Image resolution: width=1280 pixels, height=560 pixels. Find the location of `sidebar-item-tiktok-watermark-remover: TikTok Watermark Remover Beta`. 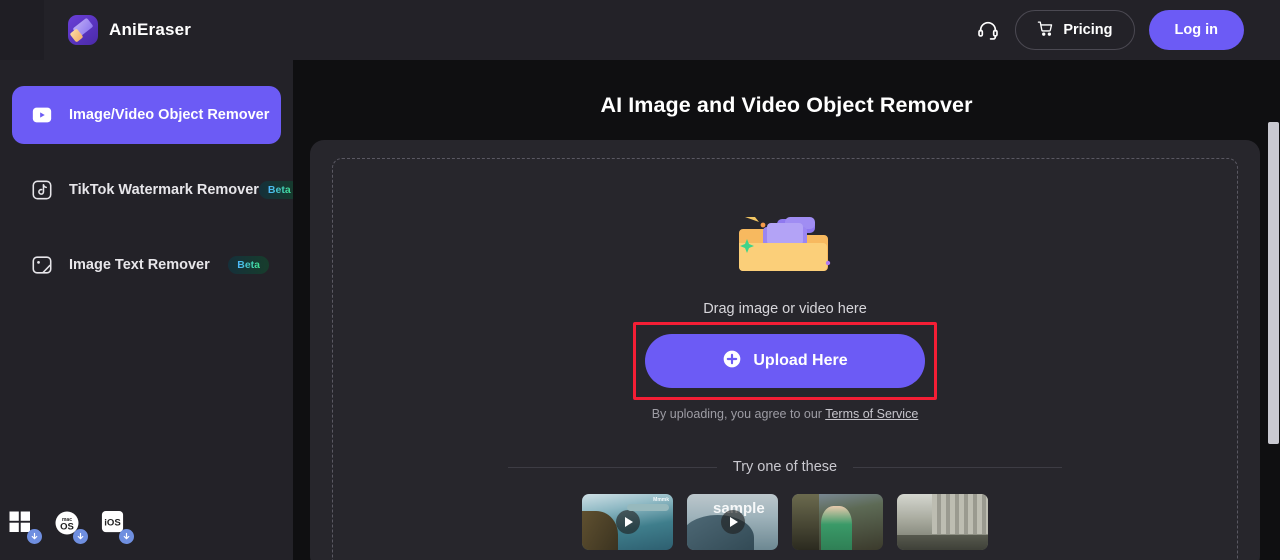

sidebar-item-tiktok-watermark-remover: TikTok Watermark Remover Beta is located at coordinates (156, 190).